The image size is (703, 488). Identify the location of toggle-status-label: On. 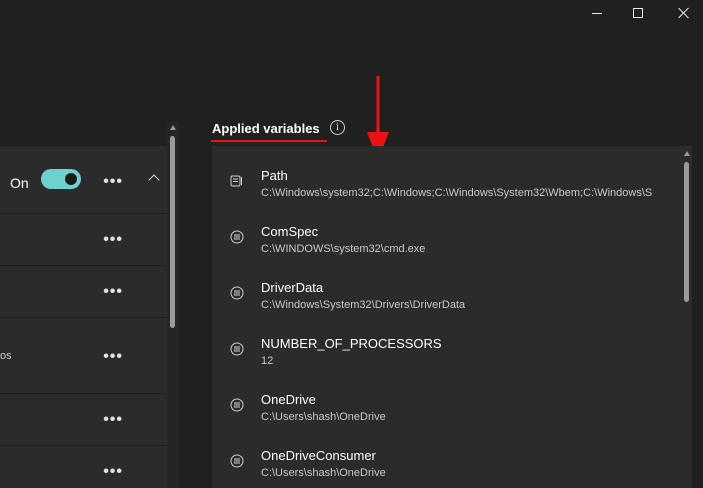
(19, 183).